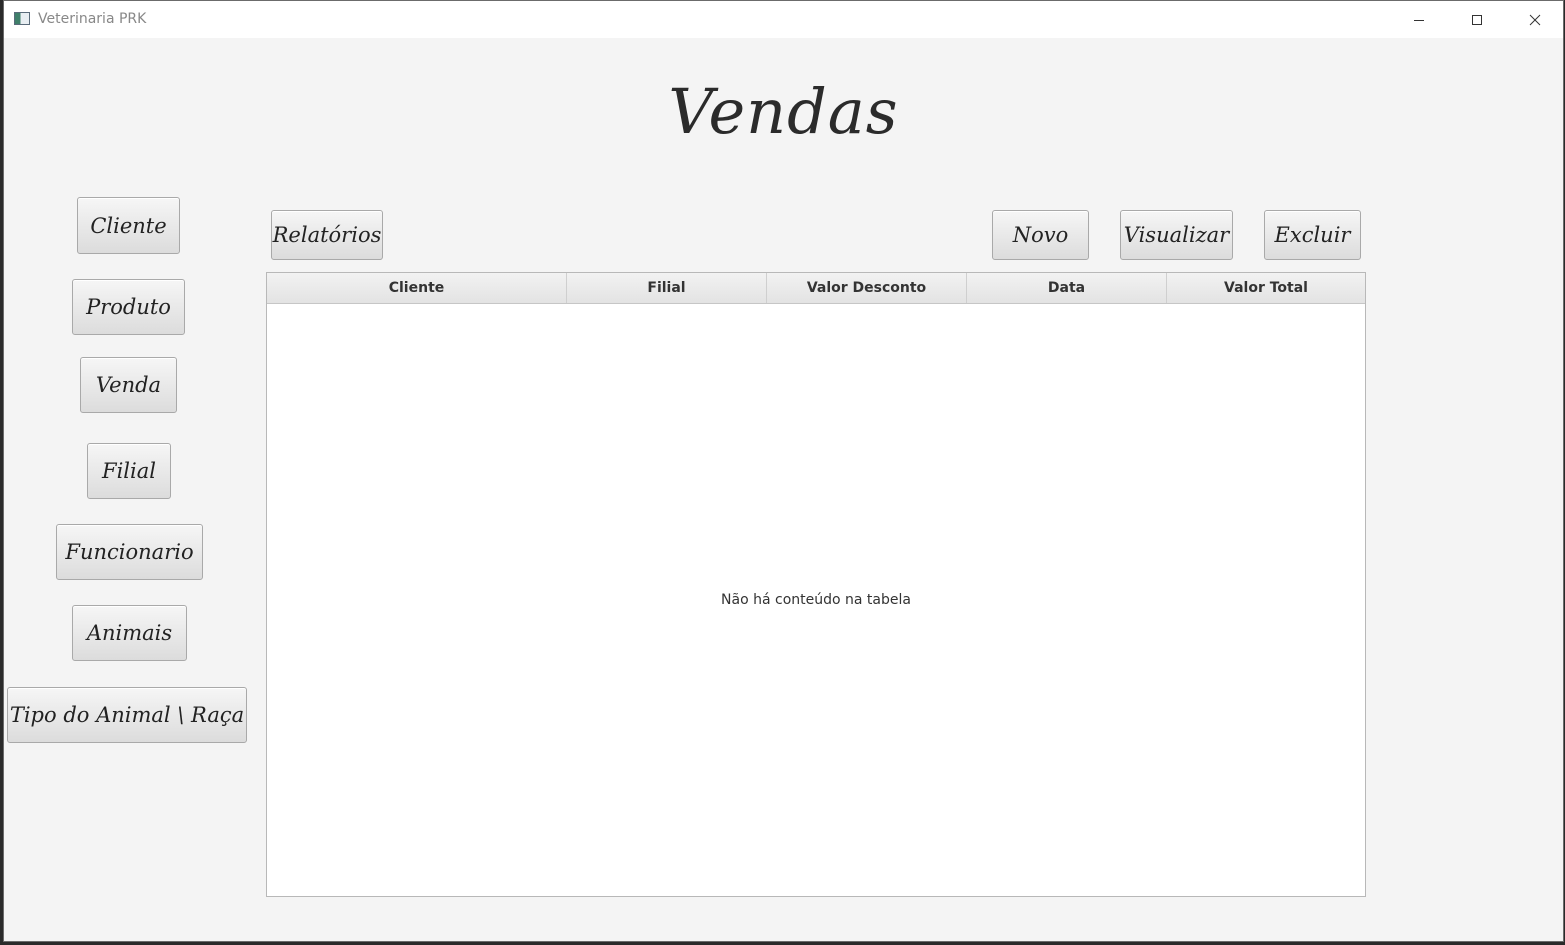  Describe the element at coordinates (1040, 235) in the screenshot. I see `new-button: Novo` at that location.